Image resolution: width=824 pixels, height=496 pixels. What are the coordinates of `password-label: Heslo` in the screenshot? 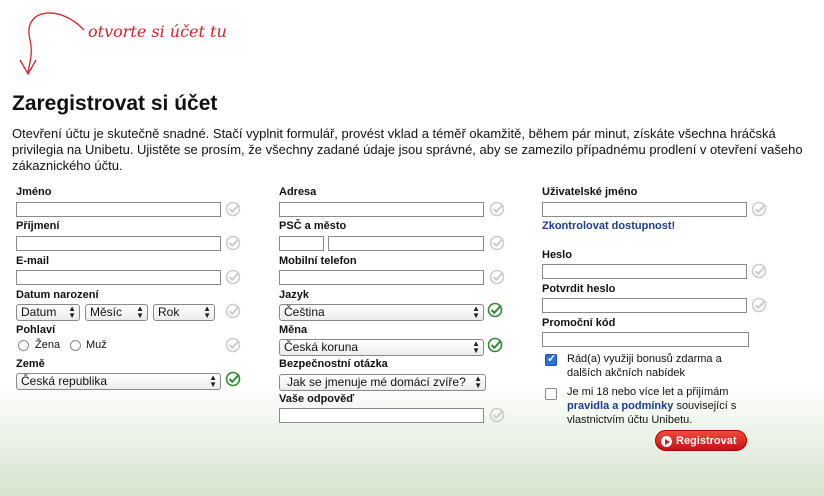 It's located at (557, 255).